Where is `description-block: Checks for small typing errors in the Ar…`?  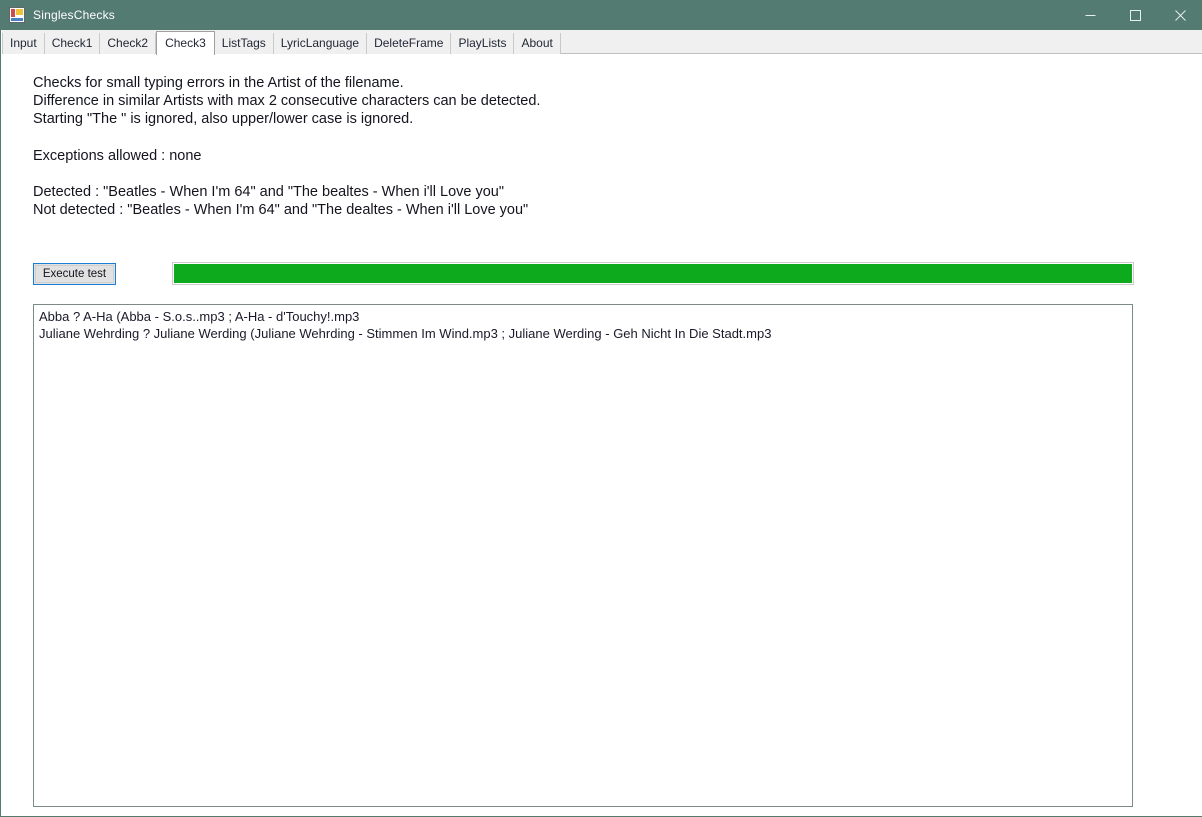 description-block: Checks for small typing errors in the Ar… is located at coordinates (533, 146).